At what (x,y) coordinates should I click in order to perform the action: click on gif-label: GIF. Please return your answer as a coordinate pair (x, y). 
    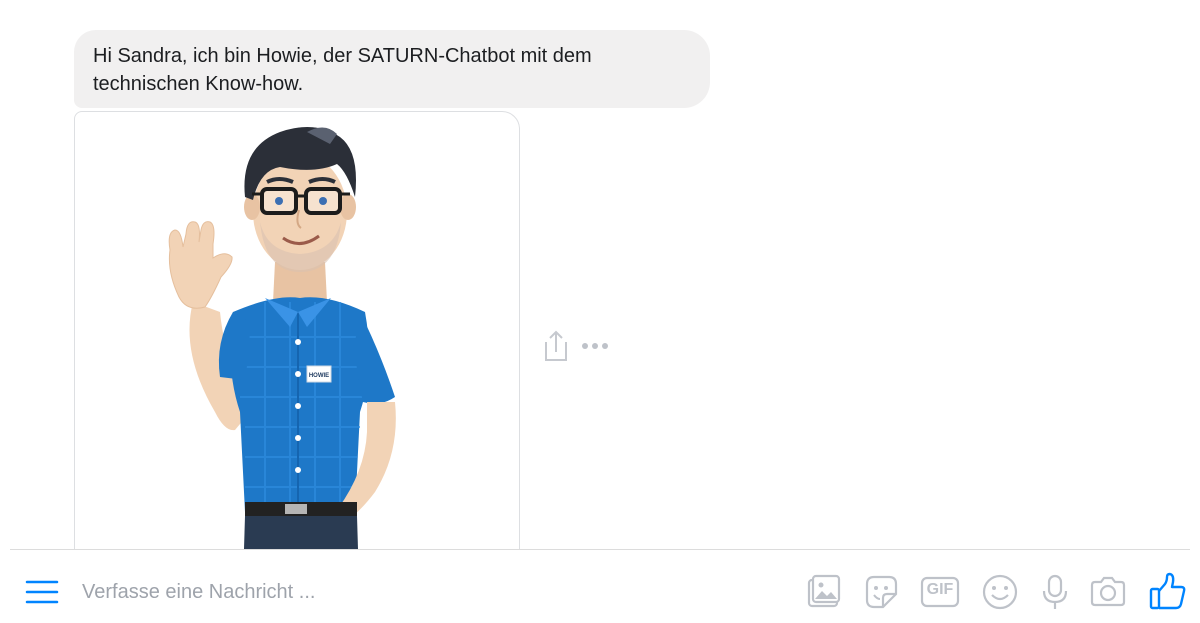
    Looking at the image, I should click on (940, 589).